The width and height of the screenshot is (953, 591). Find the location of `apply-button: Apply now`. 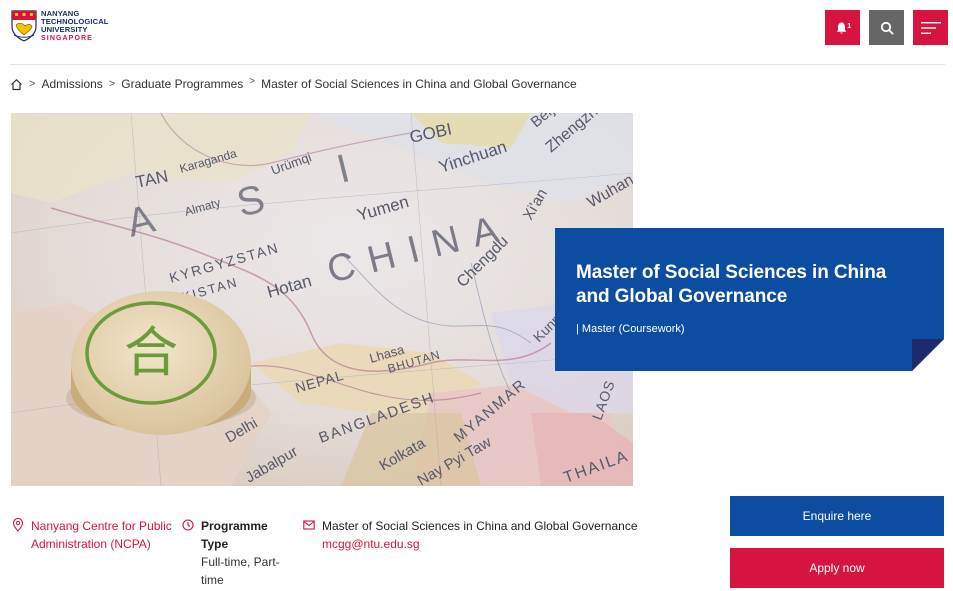

apply-button: Apply now is located at coordinates (837, 568).